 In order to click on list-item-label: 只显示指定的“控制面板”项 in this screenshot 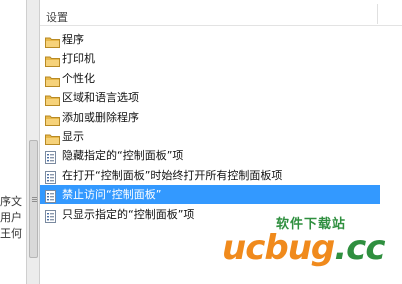, I will do `click(128, 214)`.